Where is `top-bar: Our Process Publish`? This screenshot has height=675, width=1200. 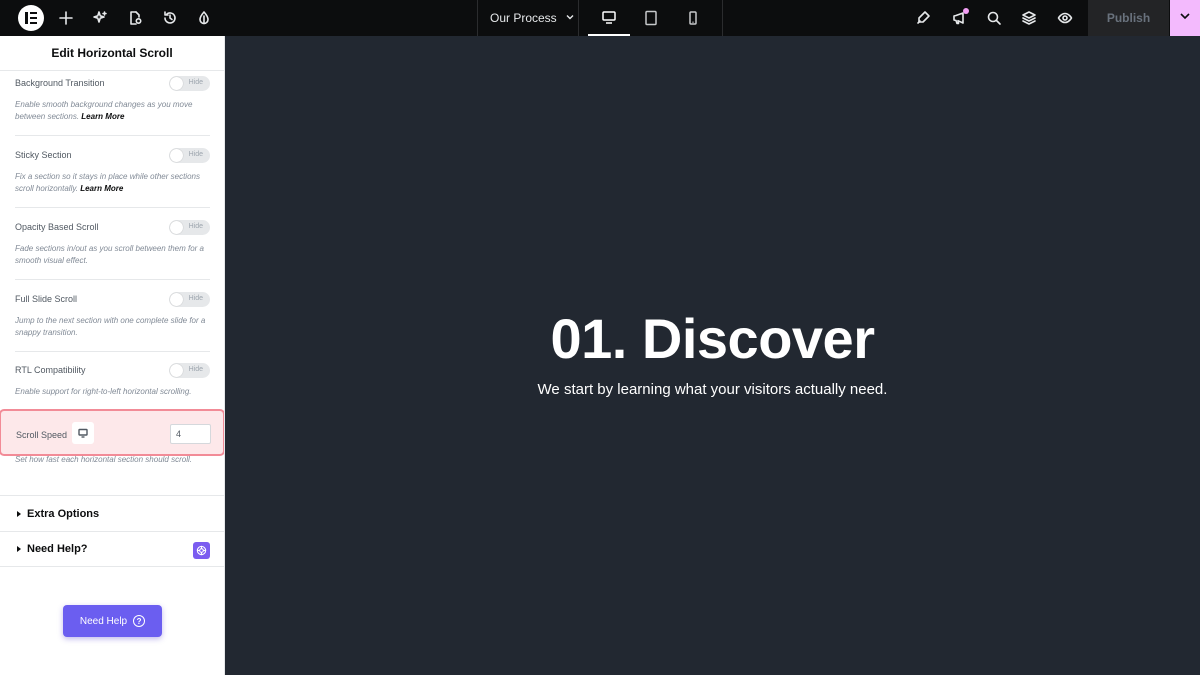 top-bar: Our Process Publish is located at coordinates (600, 18).